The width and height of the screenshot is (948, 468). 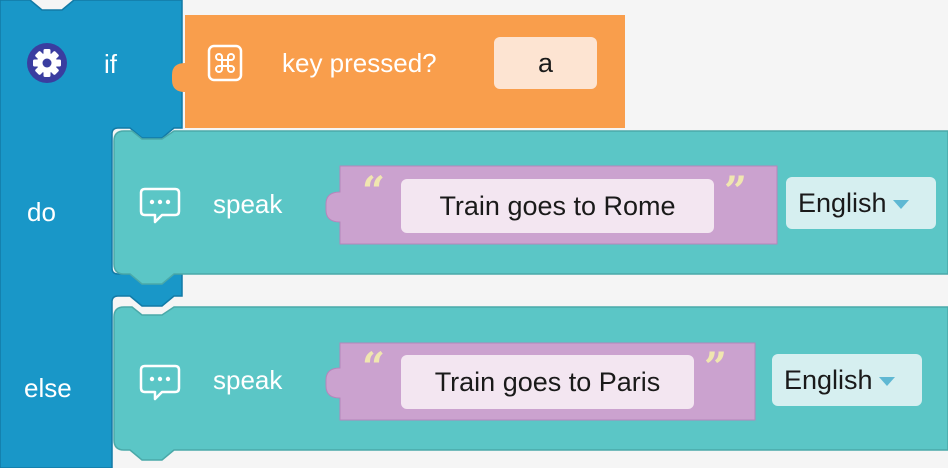 I want to click on speak-text-field: Train goes to Rome, so click(x=557, y=206).